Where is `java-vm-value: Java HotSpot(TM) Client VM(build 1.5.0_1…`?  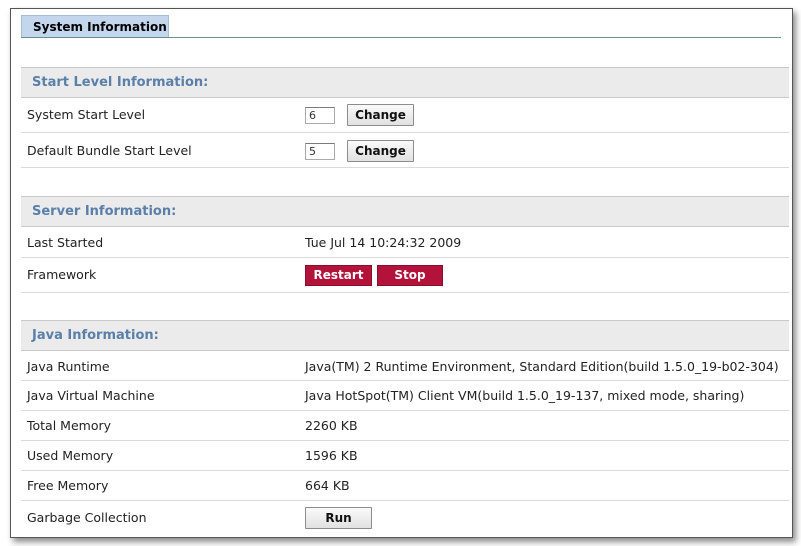 java-vm-value: Java HotSpot(TM) Client VM(build 1.5.0_1… is located at coordinates (525, 395).